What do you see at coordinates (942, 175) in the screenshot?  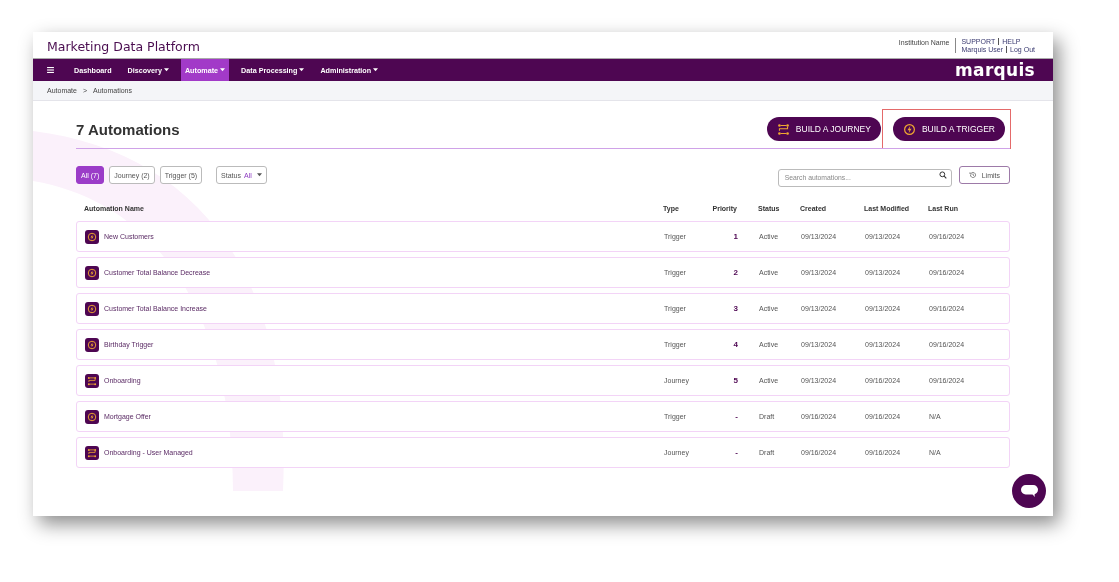 I see `search-icon` at bounding box center [942, 175].